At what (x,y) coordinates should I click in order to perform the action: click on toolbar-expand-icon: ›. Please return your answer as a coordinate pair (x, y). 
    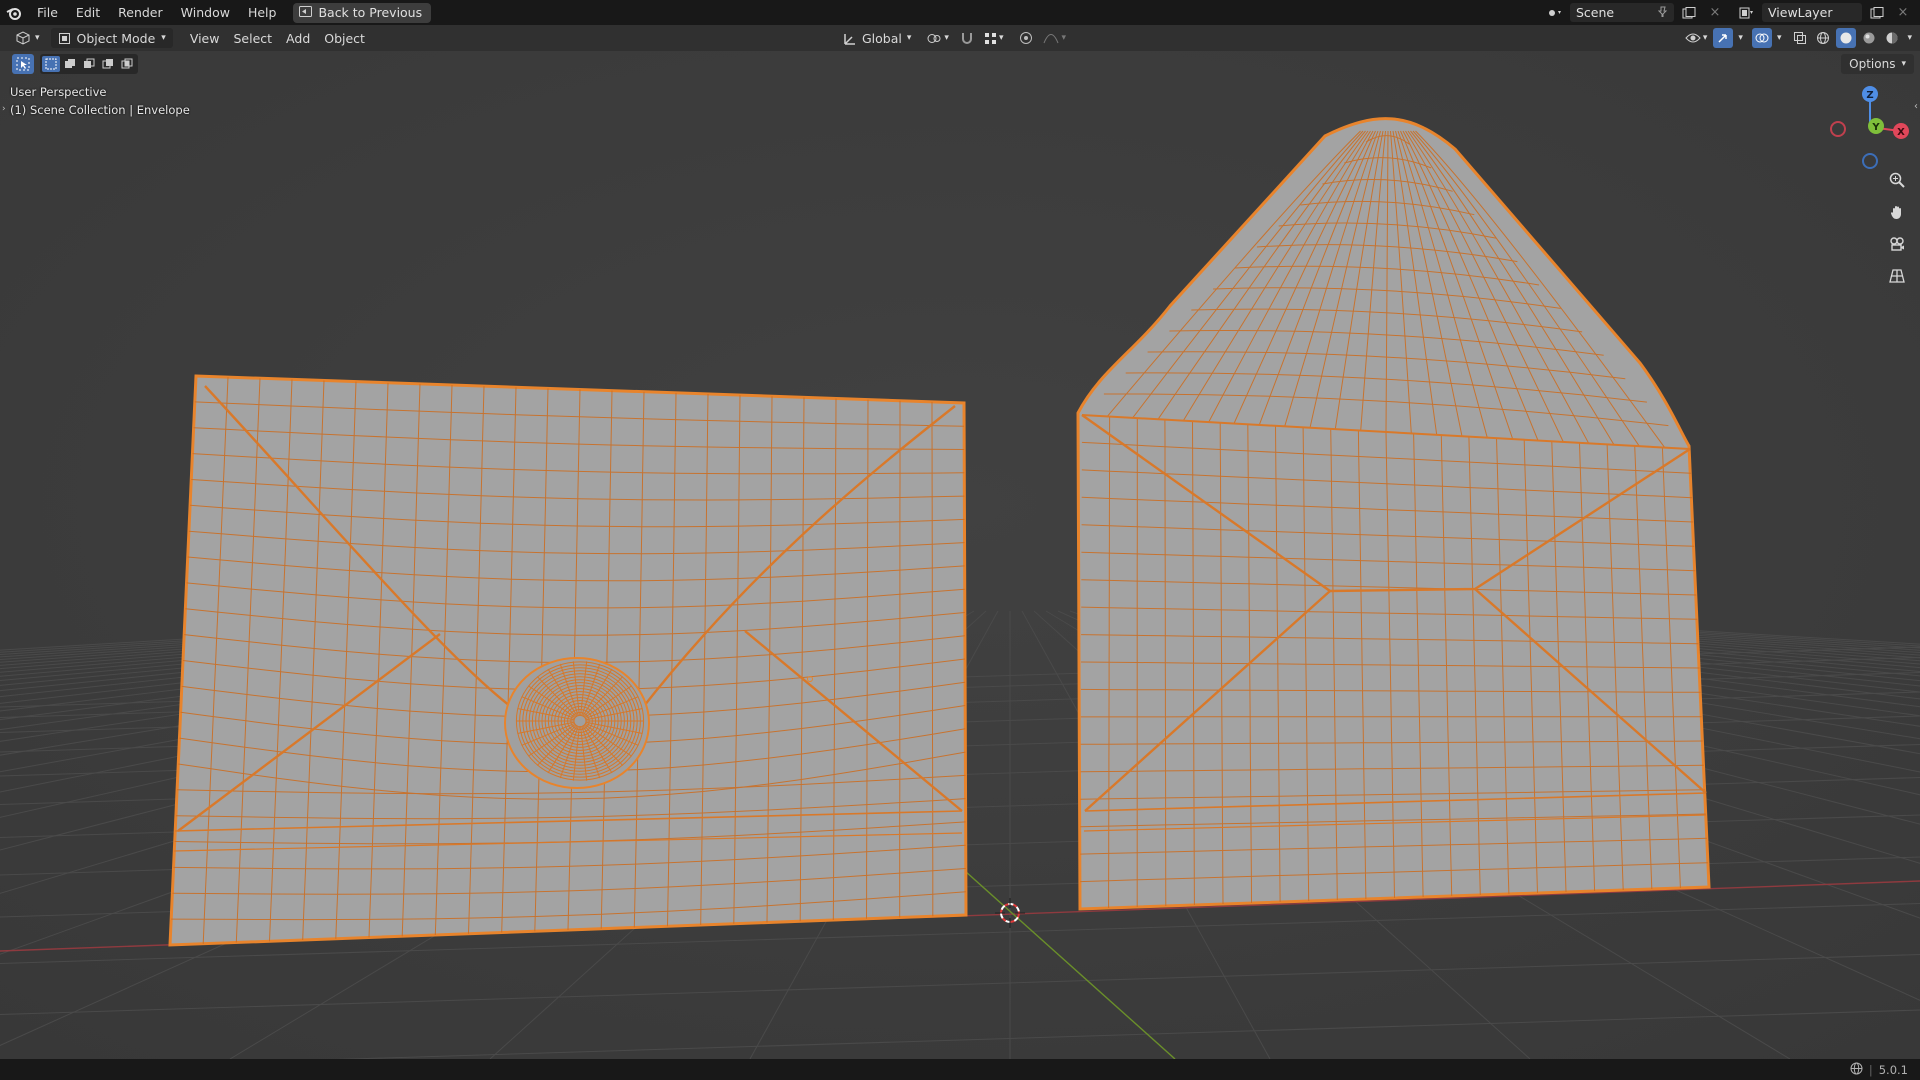
    Looking at the image, I should click on (4, 109).